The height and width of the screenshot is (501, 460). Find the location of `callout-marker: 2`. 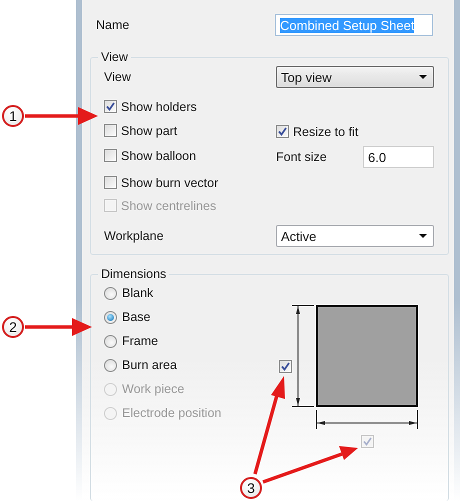

callout-marker: 2 is located at coordinates (13, 327).